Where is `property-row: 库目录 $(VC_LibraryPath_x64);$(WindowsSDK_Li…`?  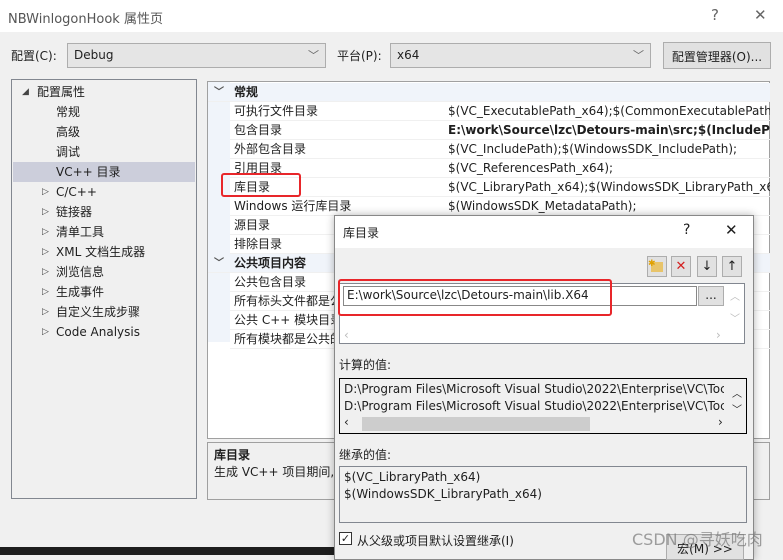
property-row: 库目录 $(VC_LibraryPath_x64);$(WindowsSDK_Li… is located at coordinates (500, 187).